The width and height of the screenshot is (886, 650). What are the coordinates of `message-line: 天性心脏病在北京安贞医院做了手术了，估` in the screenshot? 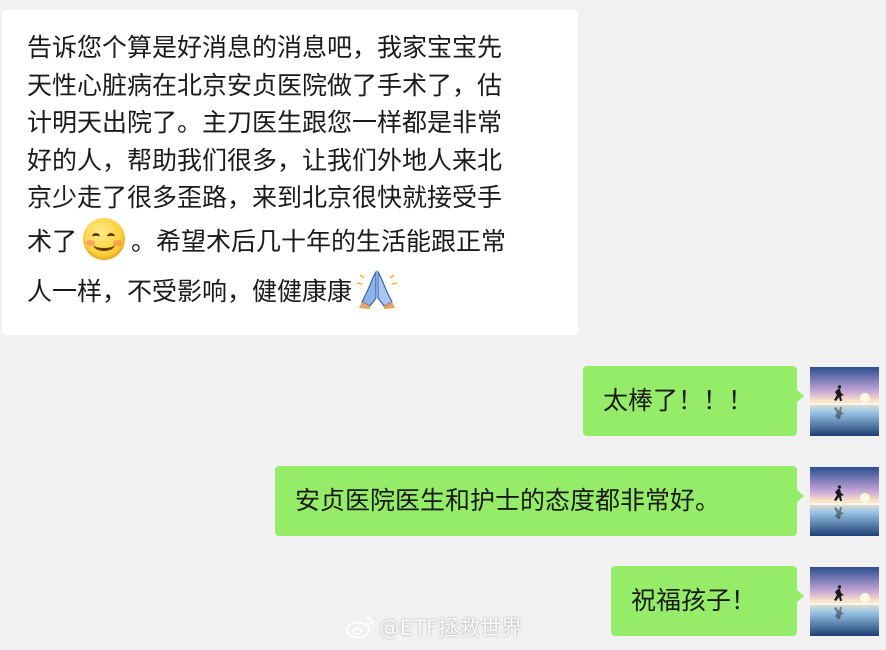 It's located at (265, 85).